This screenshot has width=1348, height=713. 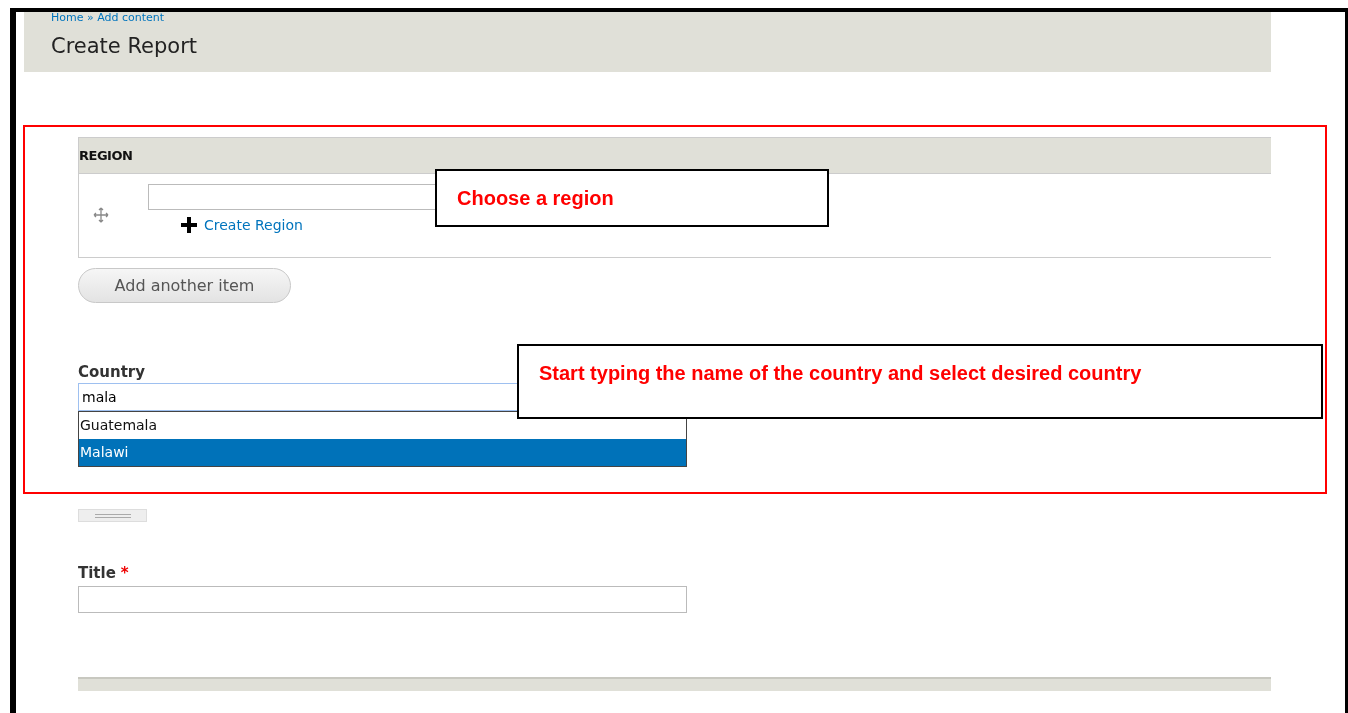 What do you see at coordinates (101, 215) in the screenshot?
I see `drag-handle-icon` at bounding box center [101, 215].